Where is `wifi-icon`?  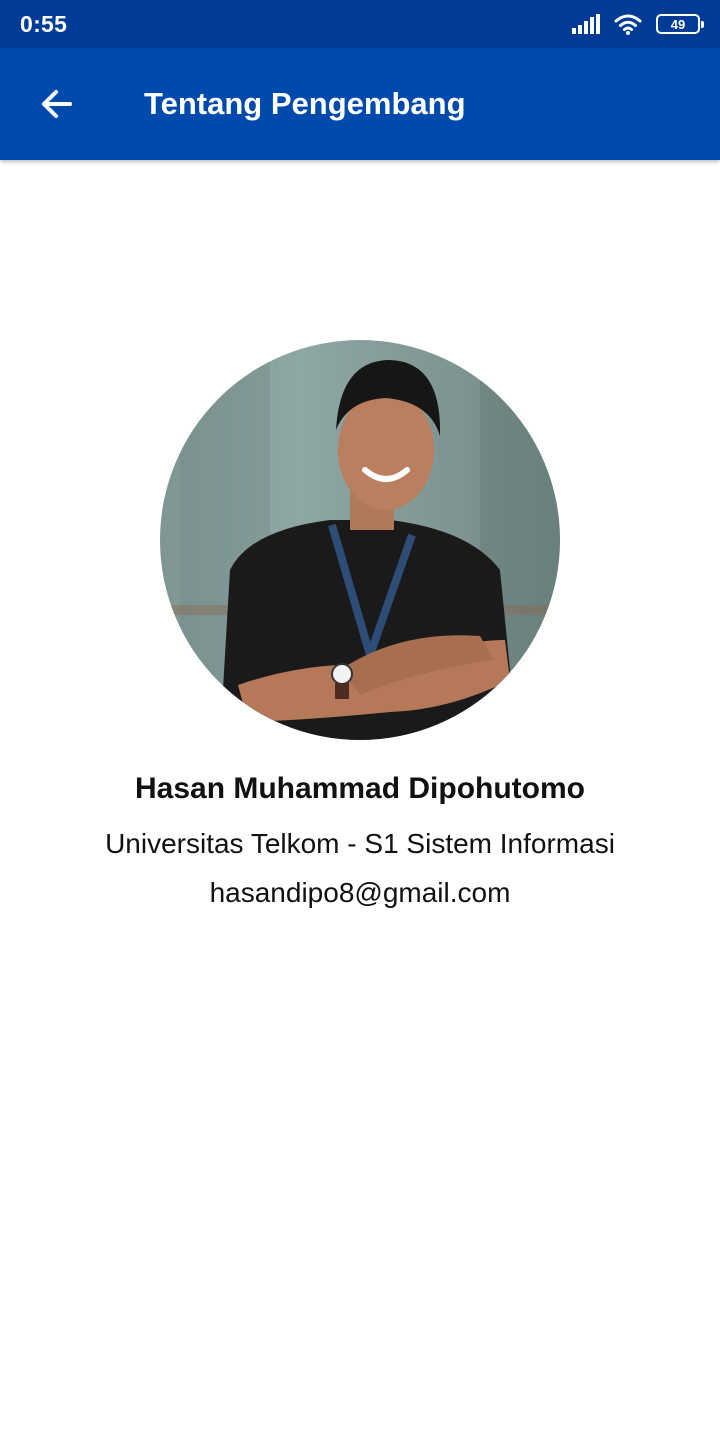 wifi-icon is located at coordinates (628, 24).